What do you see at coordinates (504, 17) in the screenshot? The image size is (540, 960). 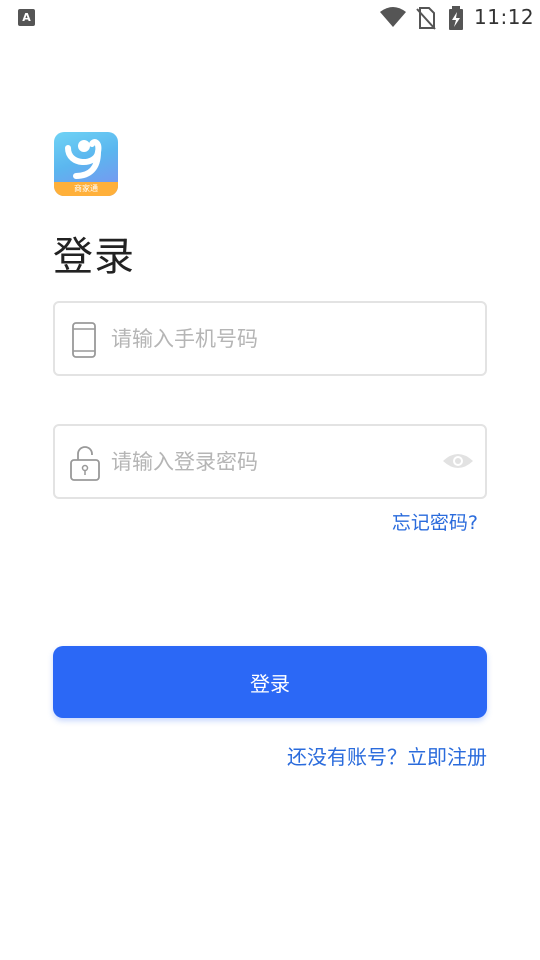 I see `status-time: 11:12` at bounding box center [504, 17].